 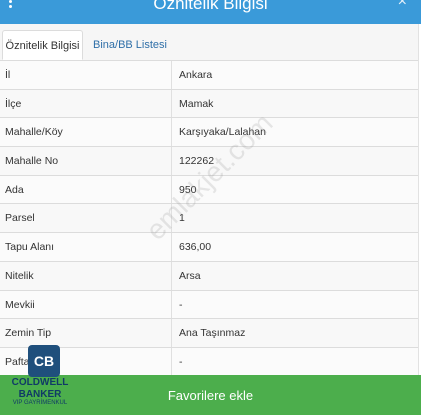 I want to click on logo-line2: BANKER, so click(x=40, y=394).